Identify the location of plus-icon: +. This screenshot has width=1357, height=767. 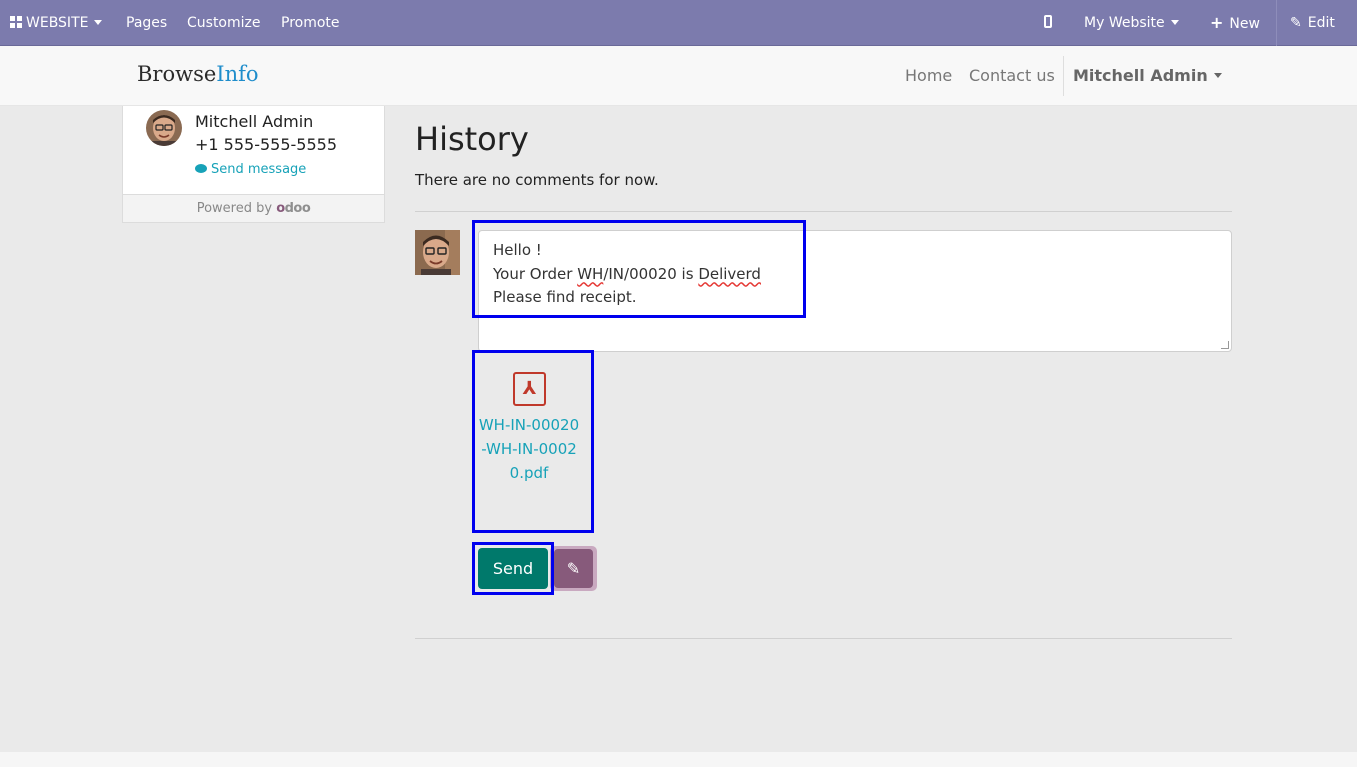
(1217, 22).